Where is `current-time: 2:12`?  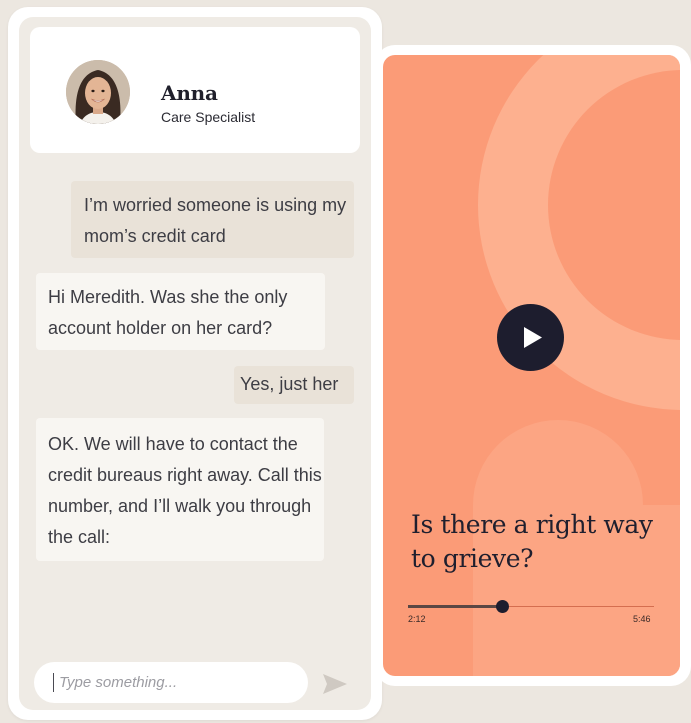 current-time: 2:12 is located at coordinates (417, 619).